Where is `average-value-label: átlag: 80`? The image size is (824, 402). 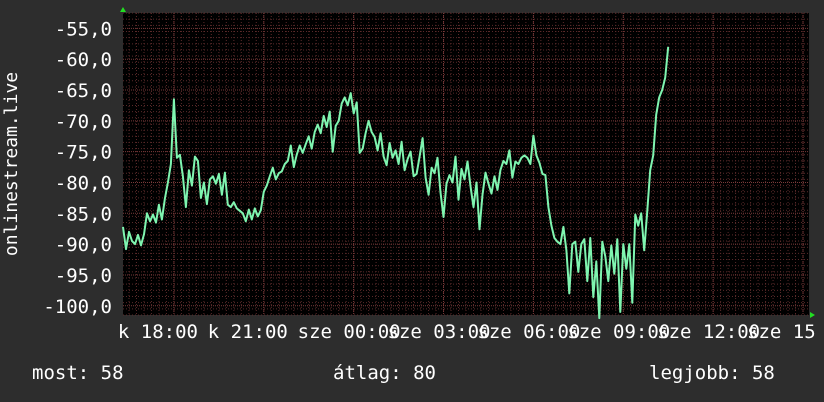 average-value-label: átlag: 80 is located at coordinates (384, 373).